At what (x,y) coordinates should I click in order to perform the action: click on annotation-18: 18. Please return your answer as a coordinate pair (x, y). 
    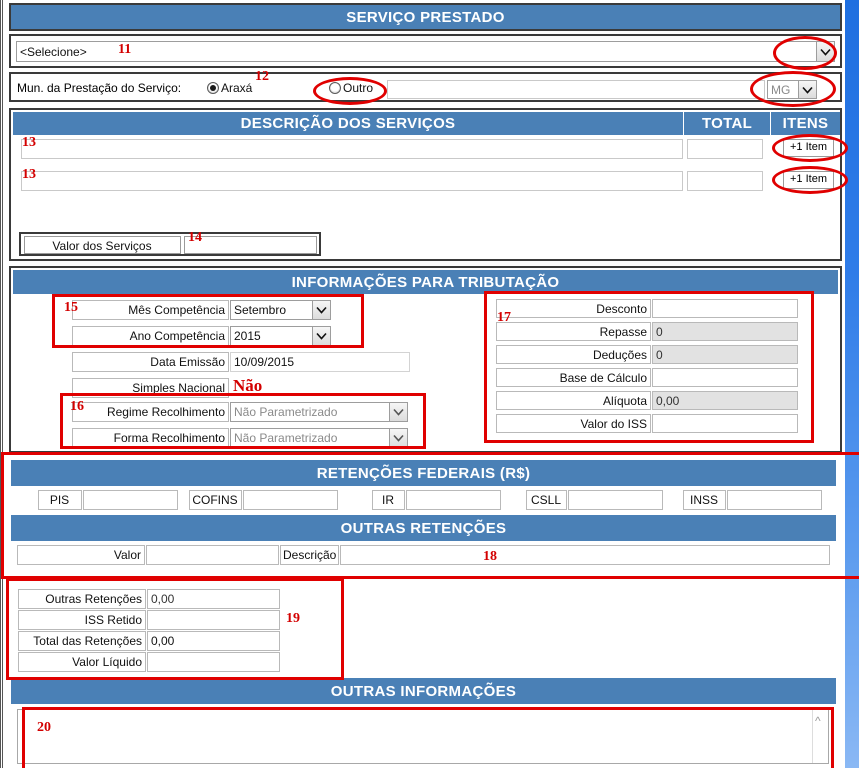
    Looking at the image, I should click on (490, 556).